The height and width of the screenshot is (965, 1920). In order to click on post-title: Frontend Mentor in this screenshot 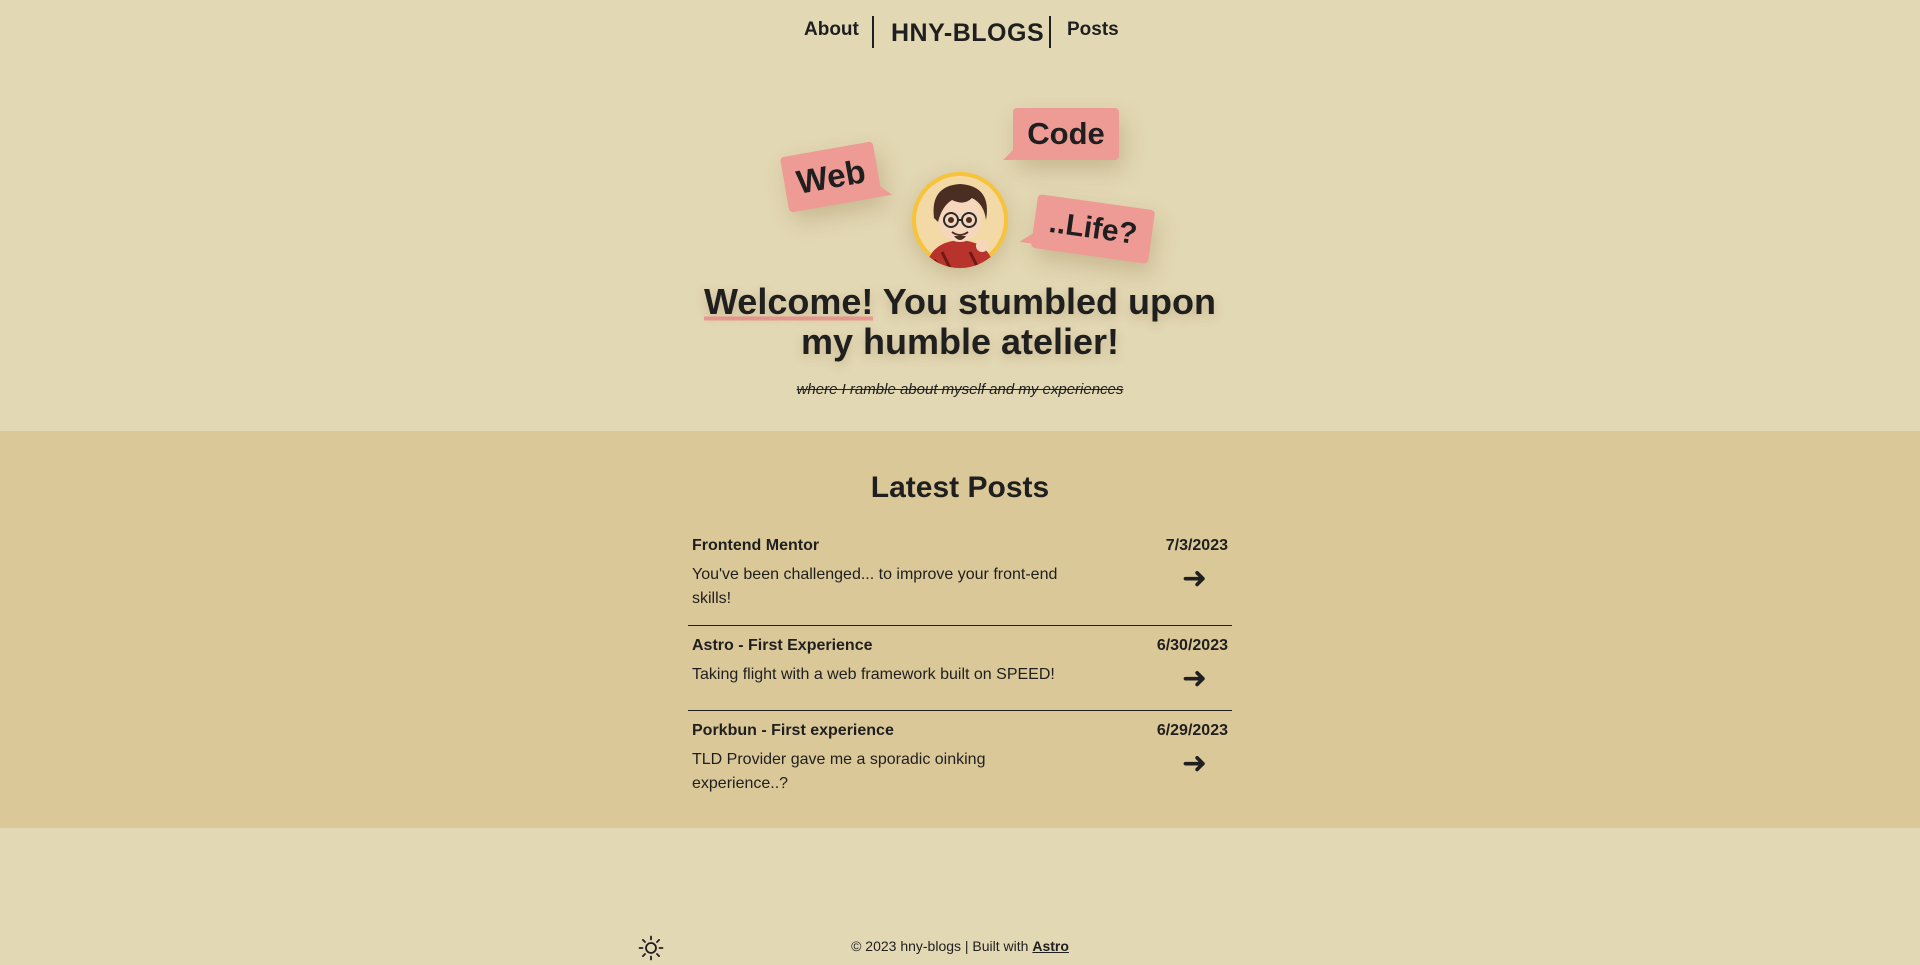, I will do `click(756, 545)`.